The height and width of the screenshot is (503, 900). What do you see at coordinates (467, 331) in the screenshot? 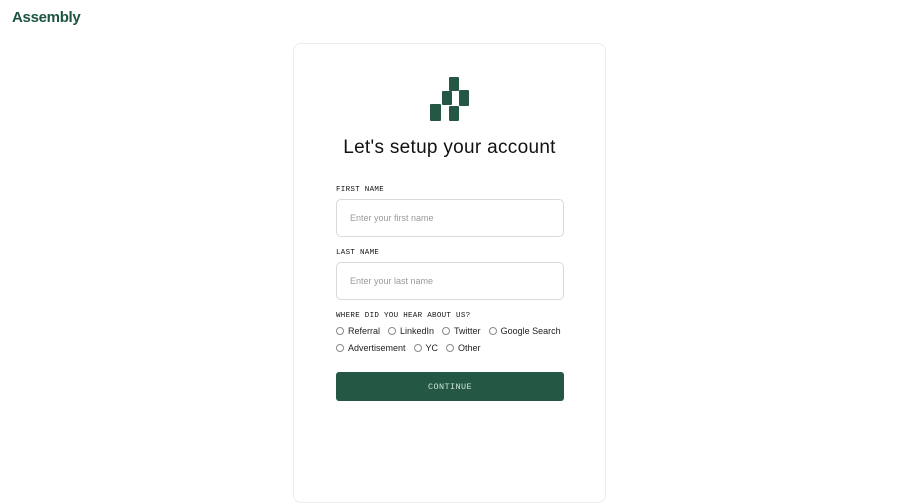
I see `radio-label: Twitter` at bounding box center [467, 331].